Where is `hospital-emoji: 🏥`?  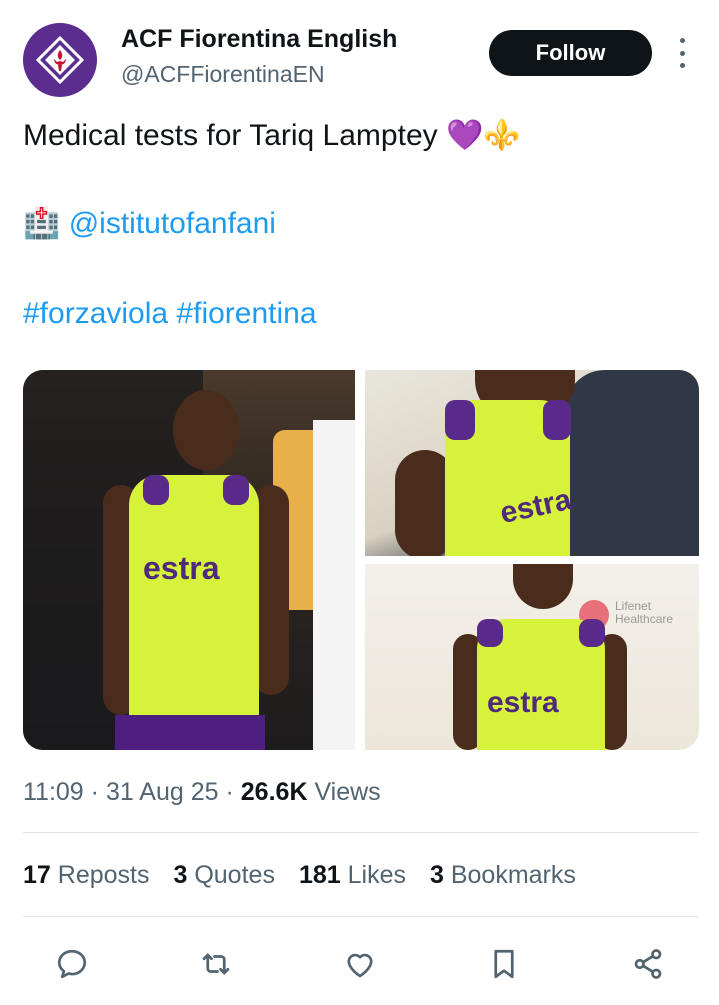
hospital-emoji: 🏥 is located at coordinates (42, 223).